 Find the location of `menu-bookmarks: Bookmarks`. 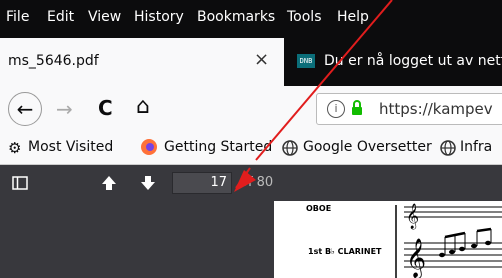

menu-bookmarks: Bookmarks is located at coordinates (236, 17).